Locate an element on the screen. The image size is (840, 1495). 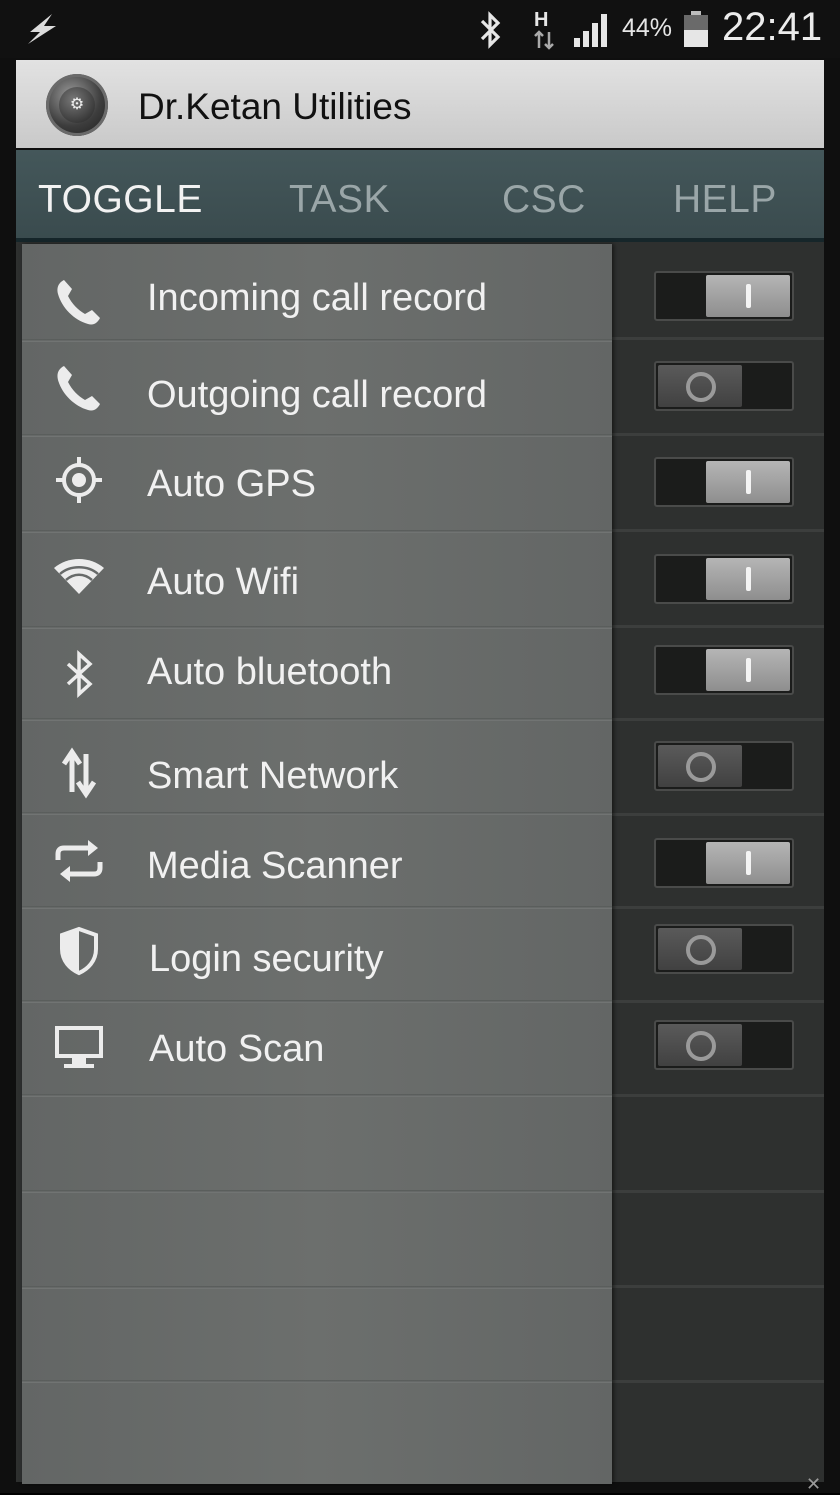
incoming-call-record-switch is located at coordinates (724, 296).